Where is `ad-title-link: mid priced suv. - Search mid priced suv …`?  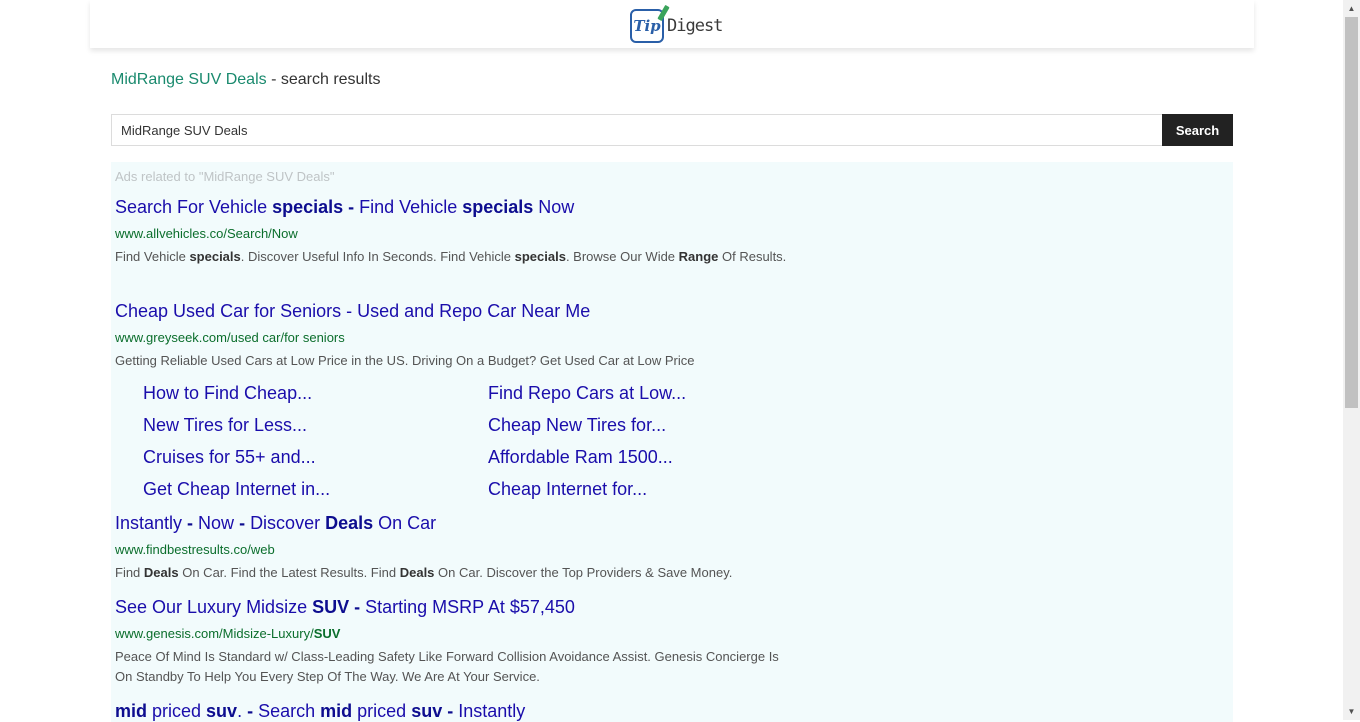
ad-title-link: mid priced suv. - Search mid priced suv … is located at coordinates (455, 711).